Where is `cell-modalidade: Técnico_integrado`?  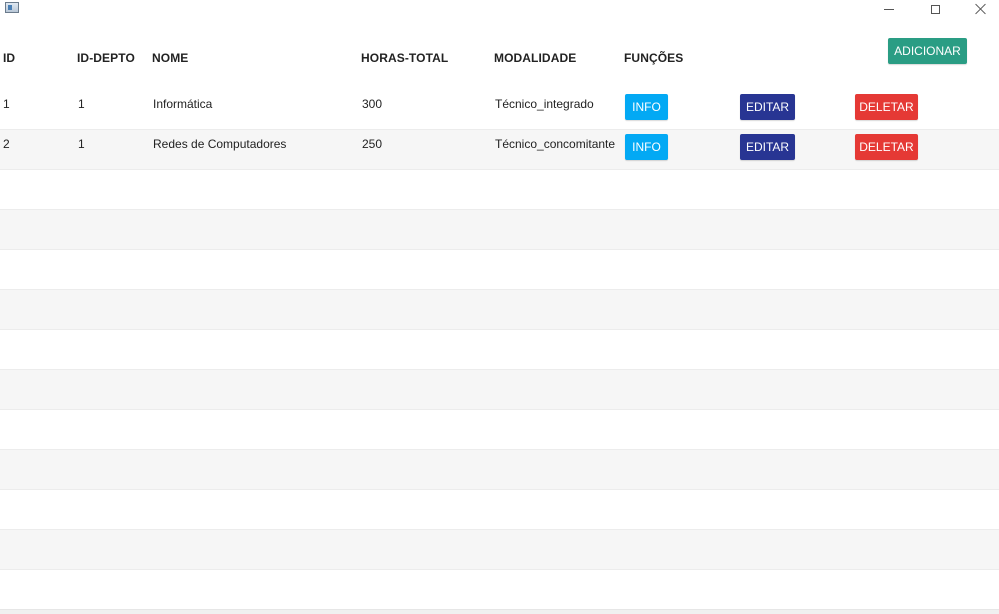
cell-modalidade: Técnico_integrado is located at coordinates (544, 104).